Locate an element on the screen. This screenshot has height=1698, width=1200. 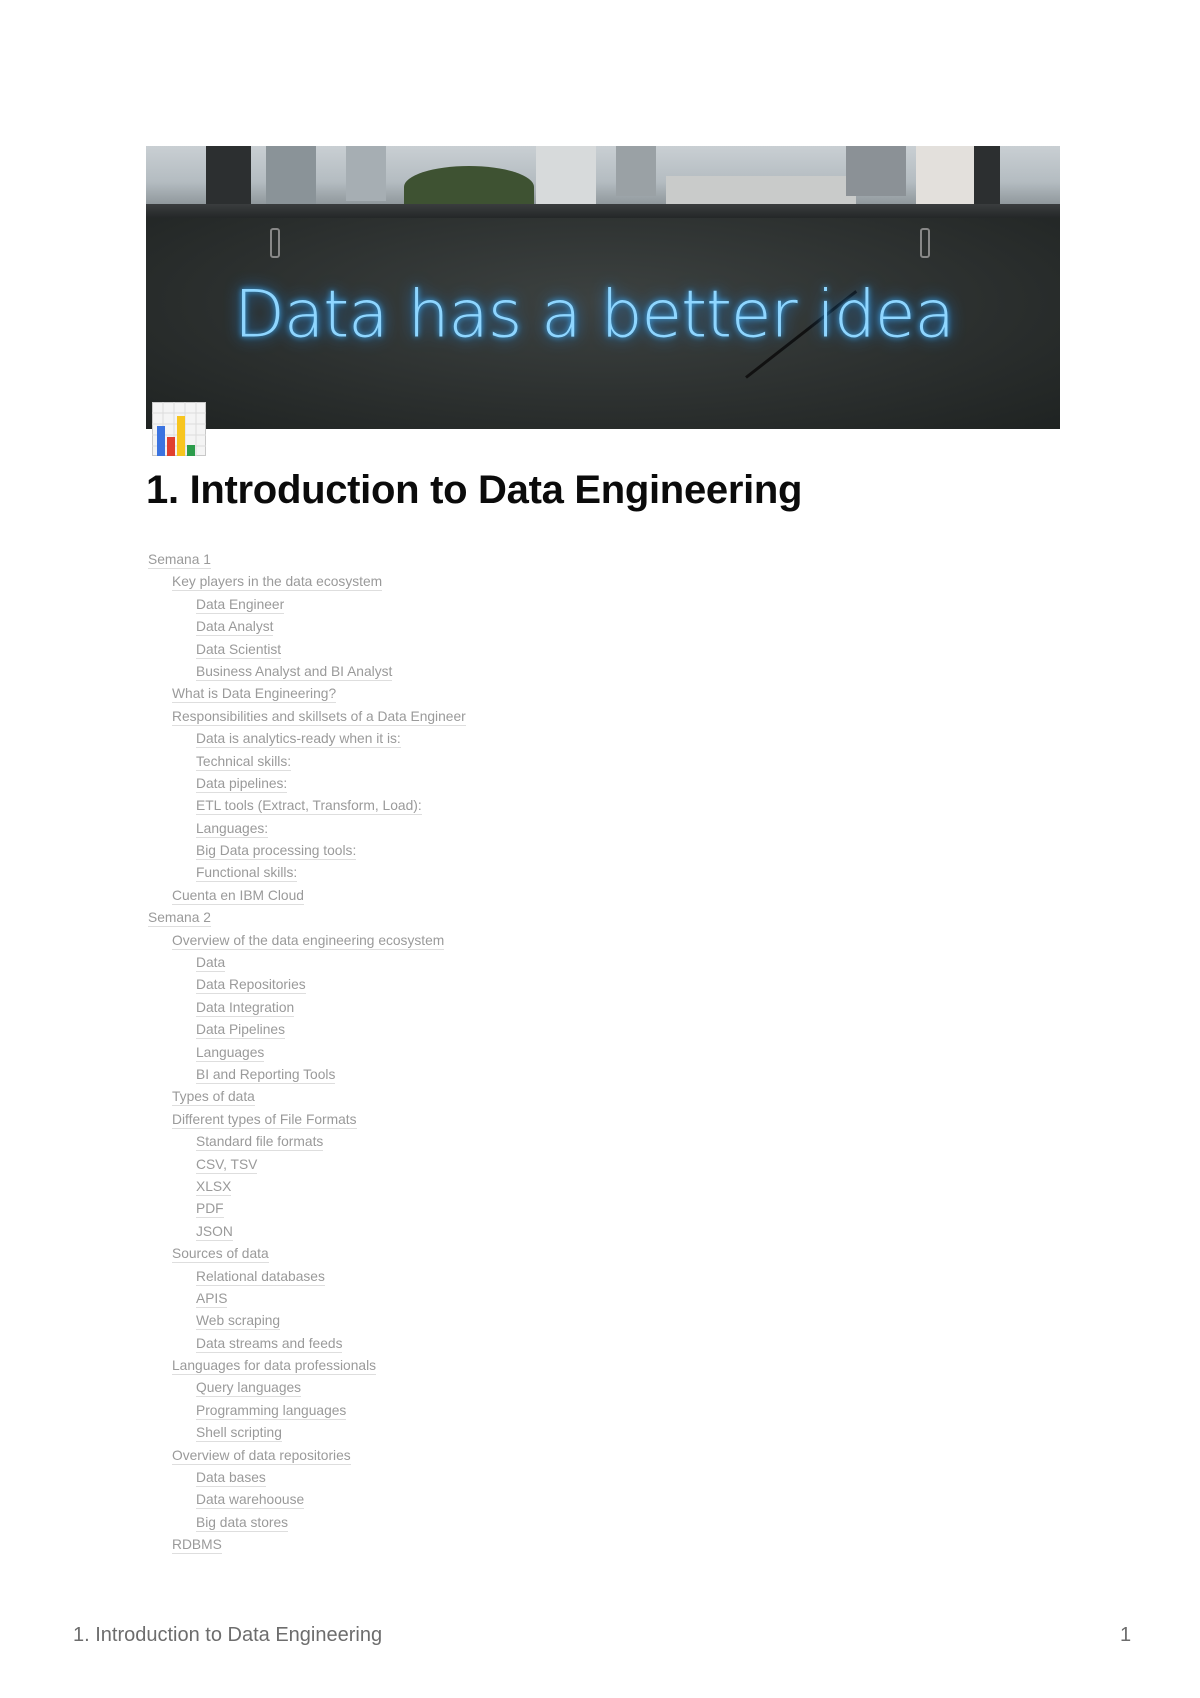
toc-item: Data Scientist is located at coordinates (307, 650).